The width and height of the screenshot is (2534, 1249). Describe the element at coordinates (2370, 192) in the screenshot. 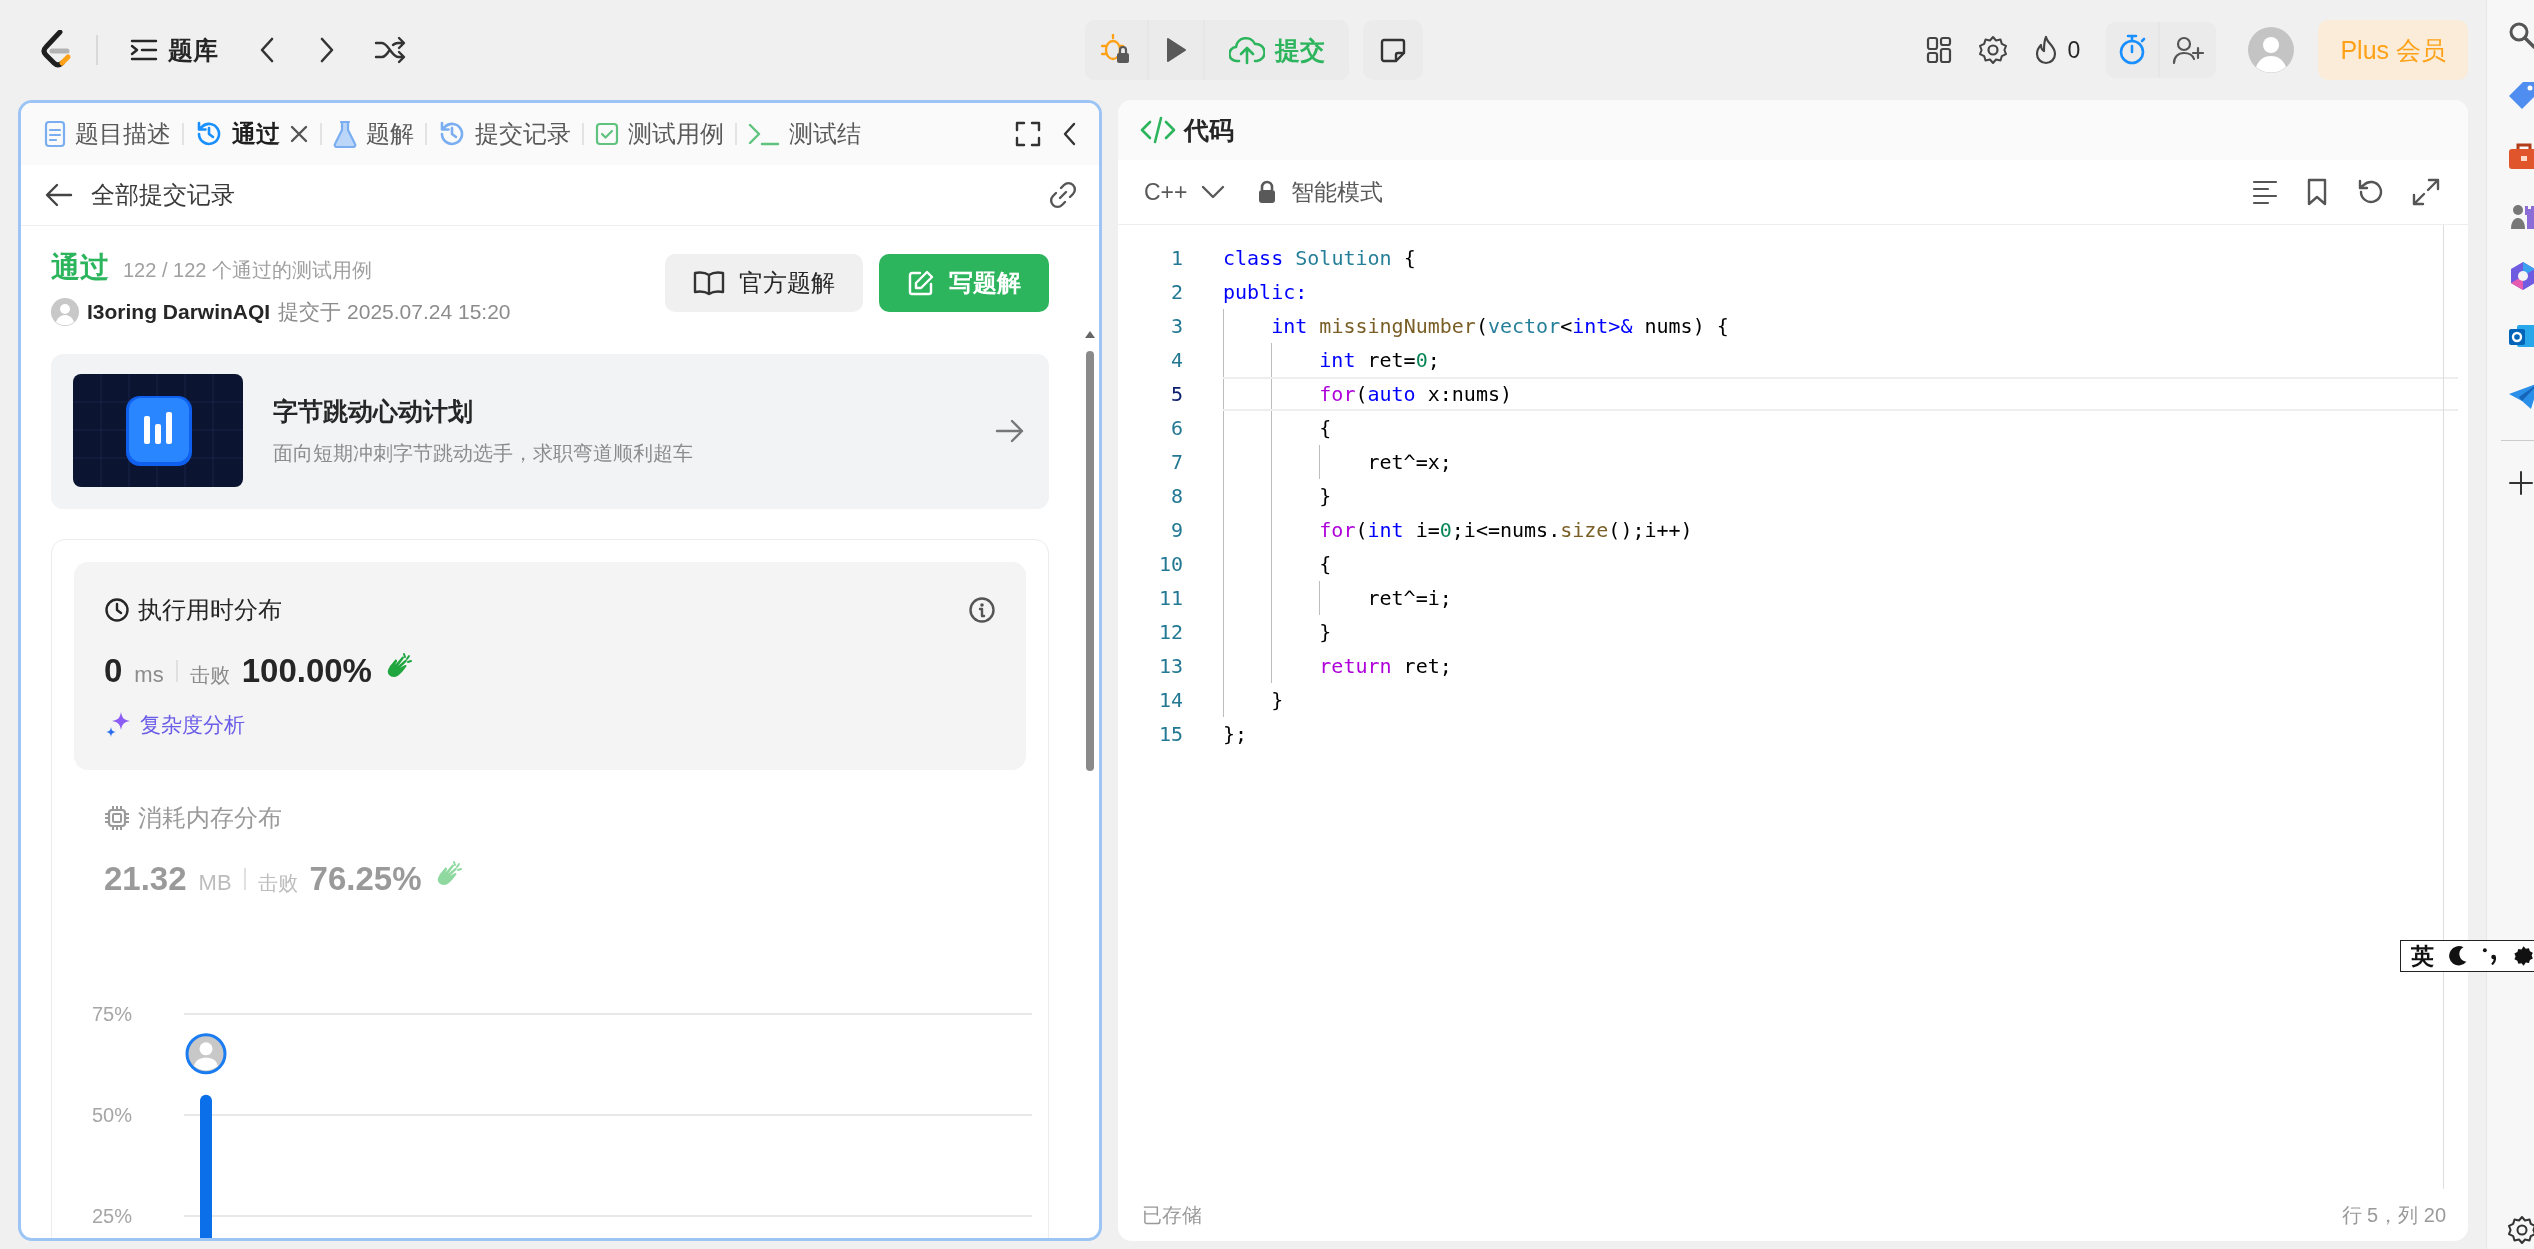

I see `undo-icon` at that location.